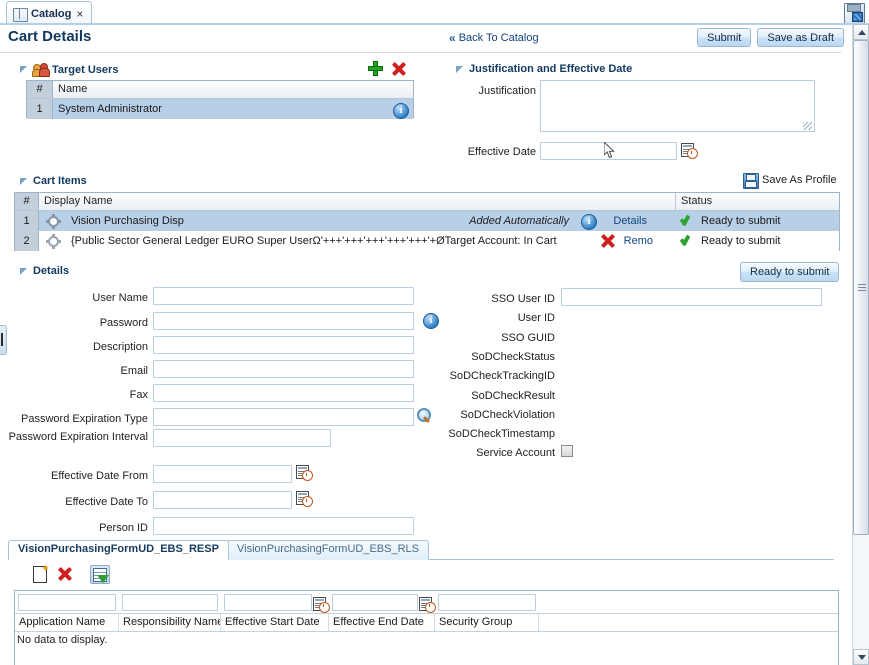 The image size is (869, 665). I want to click on justification-section-header: Justification and Effective Date, so click(544, 69).